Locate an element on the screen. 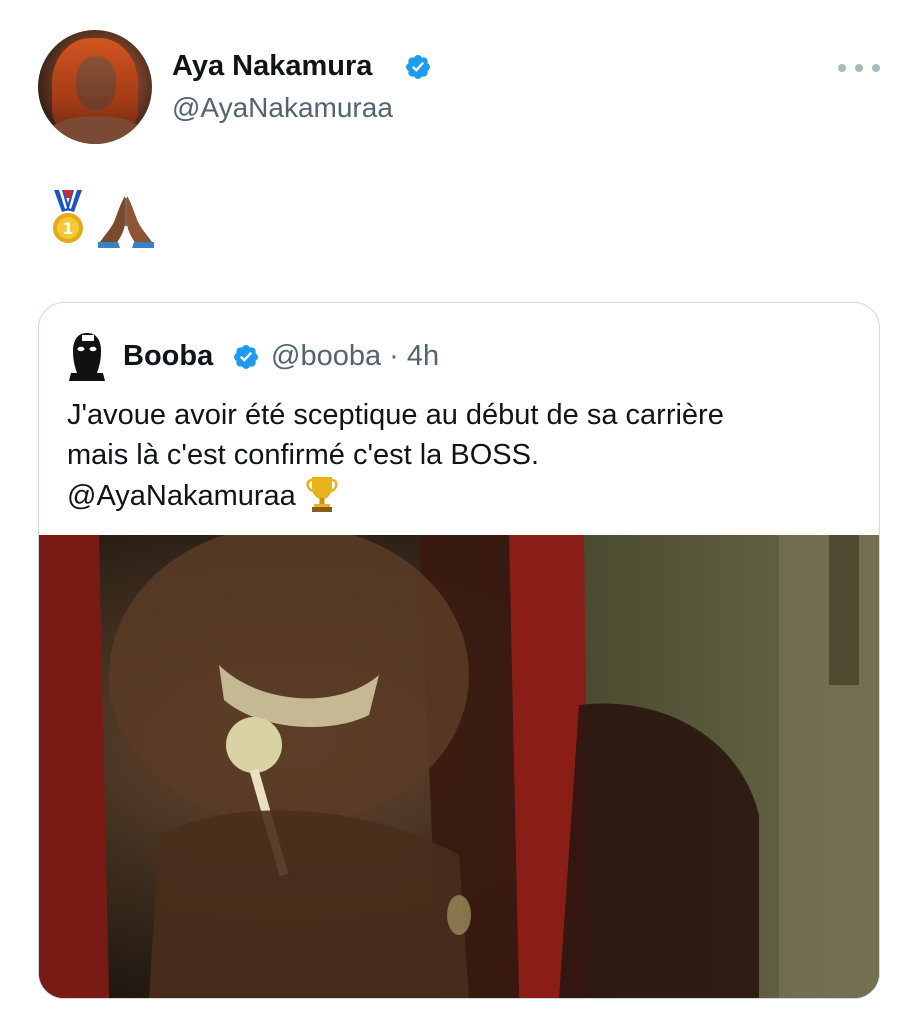 The height and width of the screenshot is (1024, 918). trophy-icon is located at coordinates (322, 494).